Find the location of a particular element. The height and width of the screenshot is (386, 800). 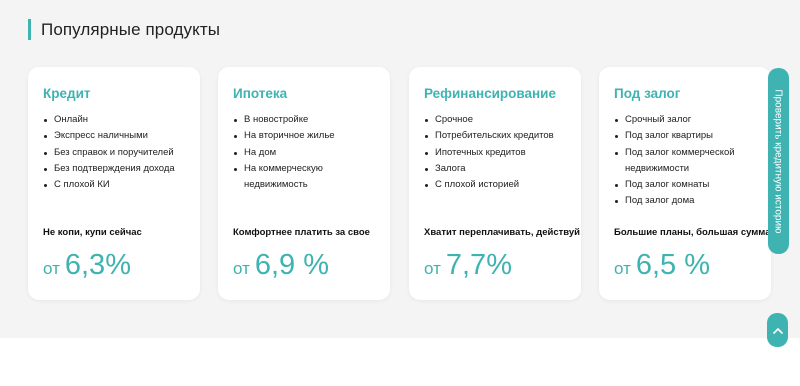

side-tab-label: Проверить кредитную историю is located at coordinates (779, 161).